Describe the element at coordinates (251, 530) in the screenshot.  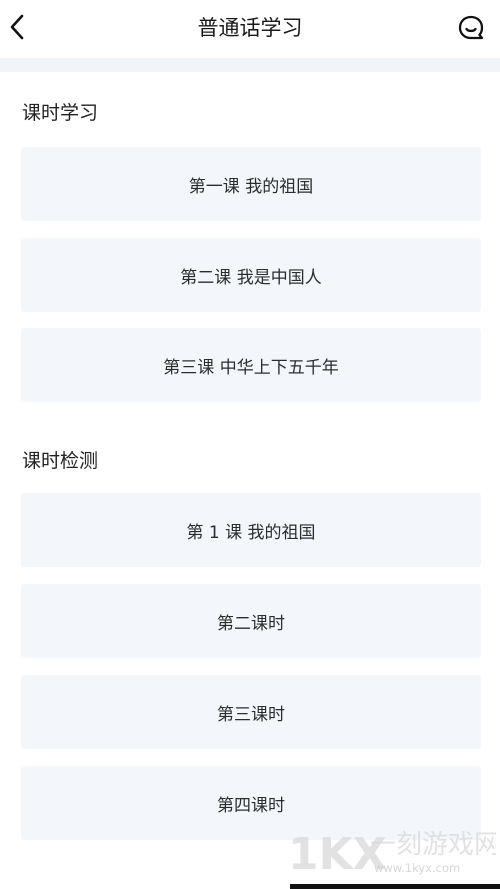
I see `test-item: 第 1 课 我的祖国` at that location.